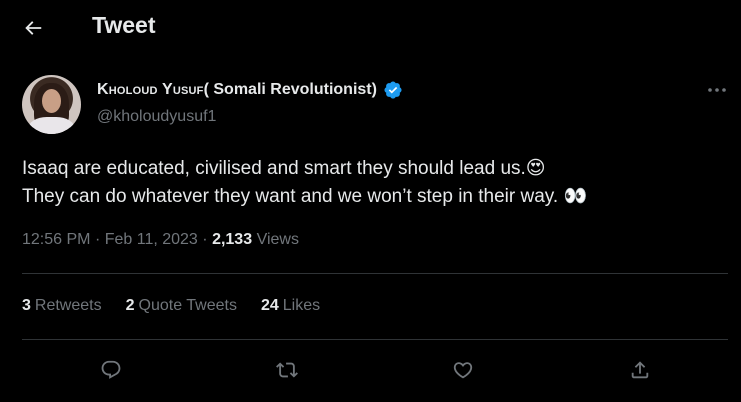 The image size is (741, 402). Describe the element at coordinates (150, 89) in the screenshot. I see `author-name-primary: Kholoud Yusuf` at that location.